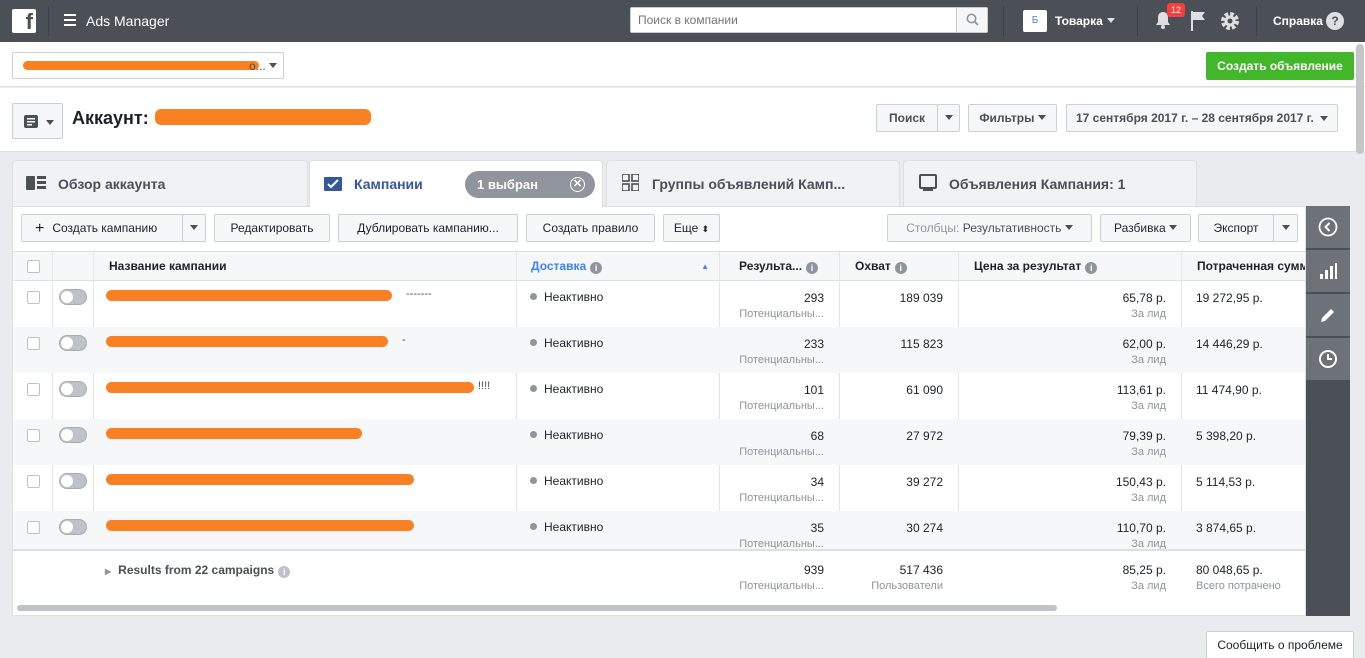 This screenshot has height=658, width=1365. I want to click on select-all-checkbox, so click(33, 266).